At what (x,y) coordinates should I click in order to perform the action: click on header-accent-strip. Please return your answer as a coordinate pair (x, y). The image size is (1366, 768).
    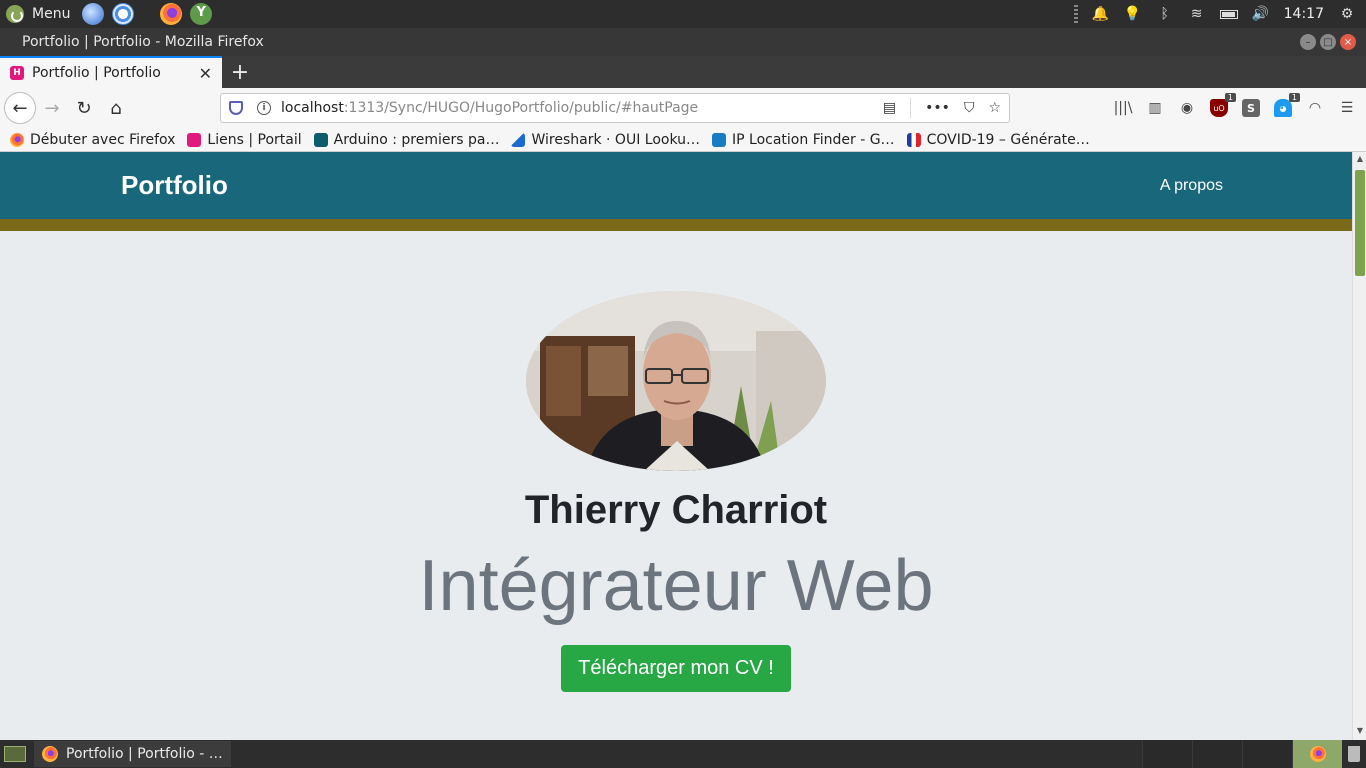
    Looking at the image, I should click on (676, 225).